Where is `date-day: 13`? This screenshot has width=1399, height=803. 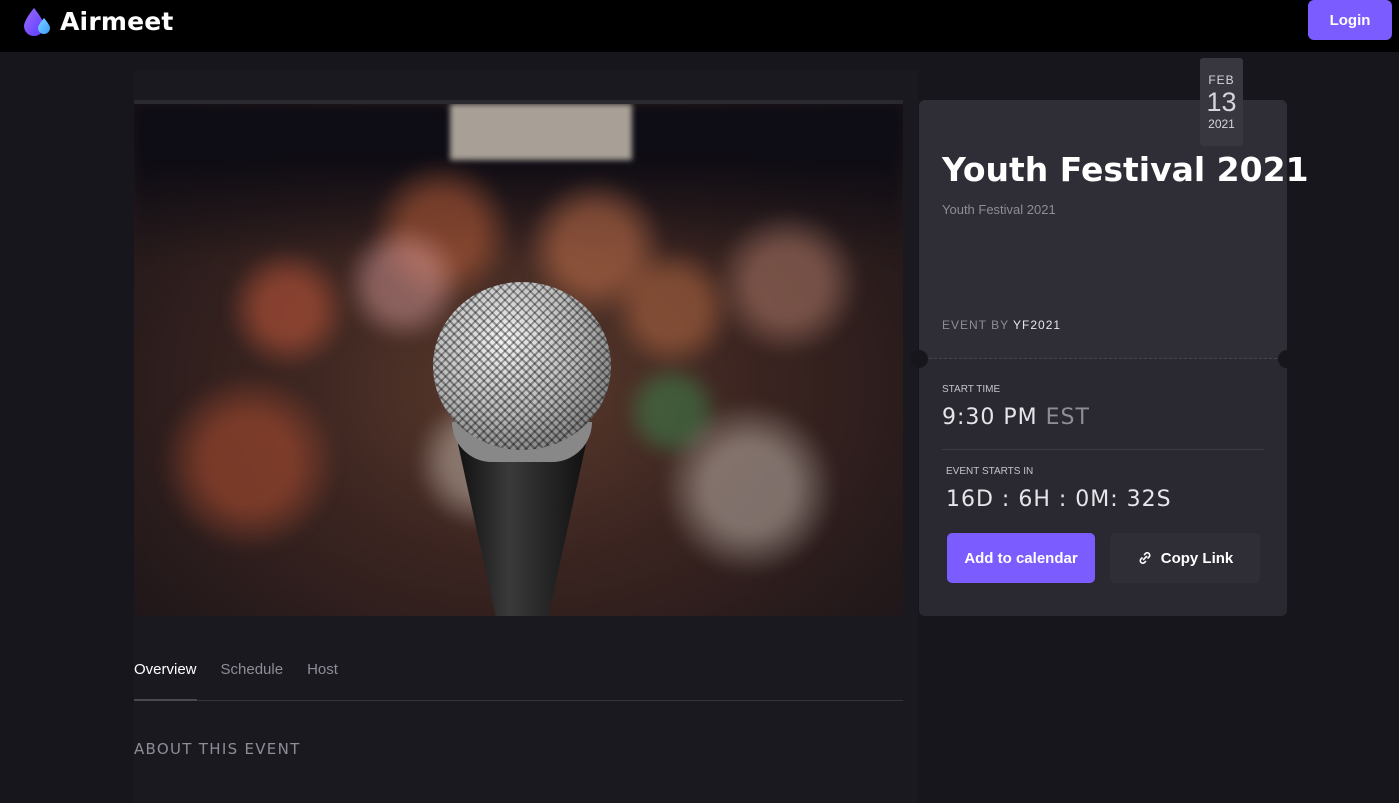
date-day: 13 is located at coordinates (1221, 102).